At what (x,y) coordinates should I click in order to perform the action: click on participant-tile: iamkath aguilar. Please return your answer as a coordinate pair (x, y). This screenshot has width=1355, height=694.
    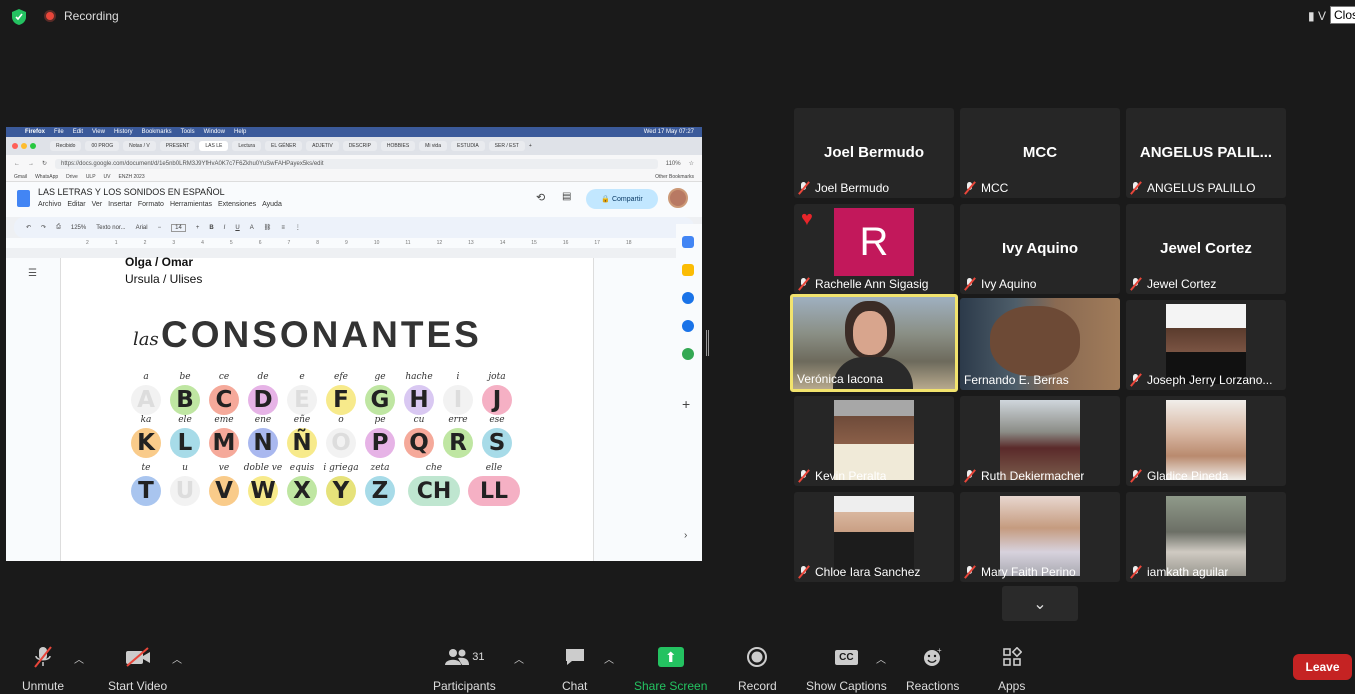
    Looking at the image, I should click on (1206, 537).